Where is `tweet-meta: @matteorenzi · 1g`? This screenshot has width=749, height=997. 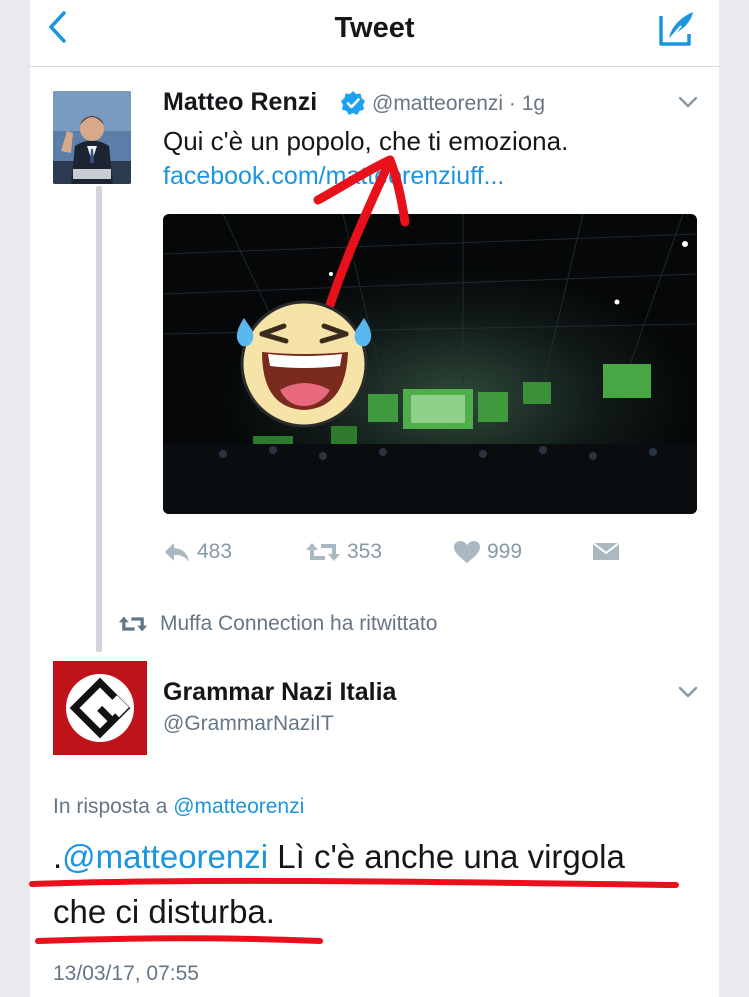 tweet-meta: @matteorenzi · 1g is located at coordinates (458, 104).